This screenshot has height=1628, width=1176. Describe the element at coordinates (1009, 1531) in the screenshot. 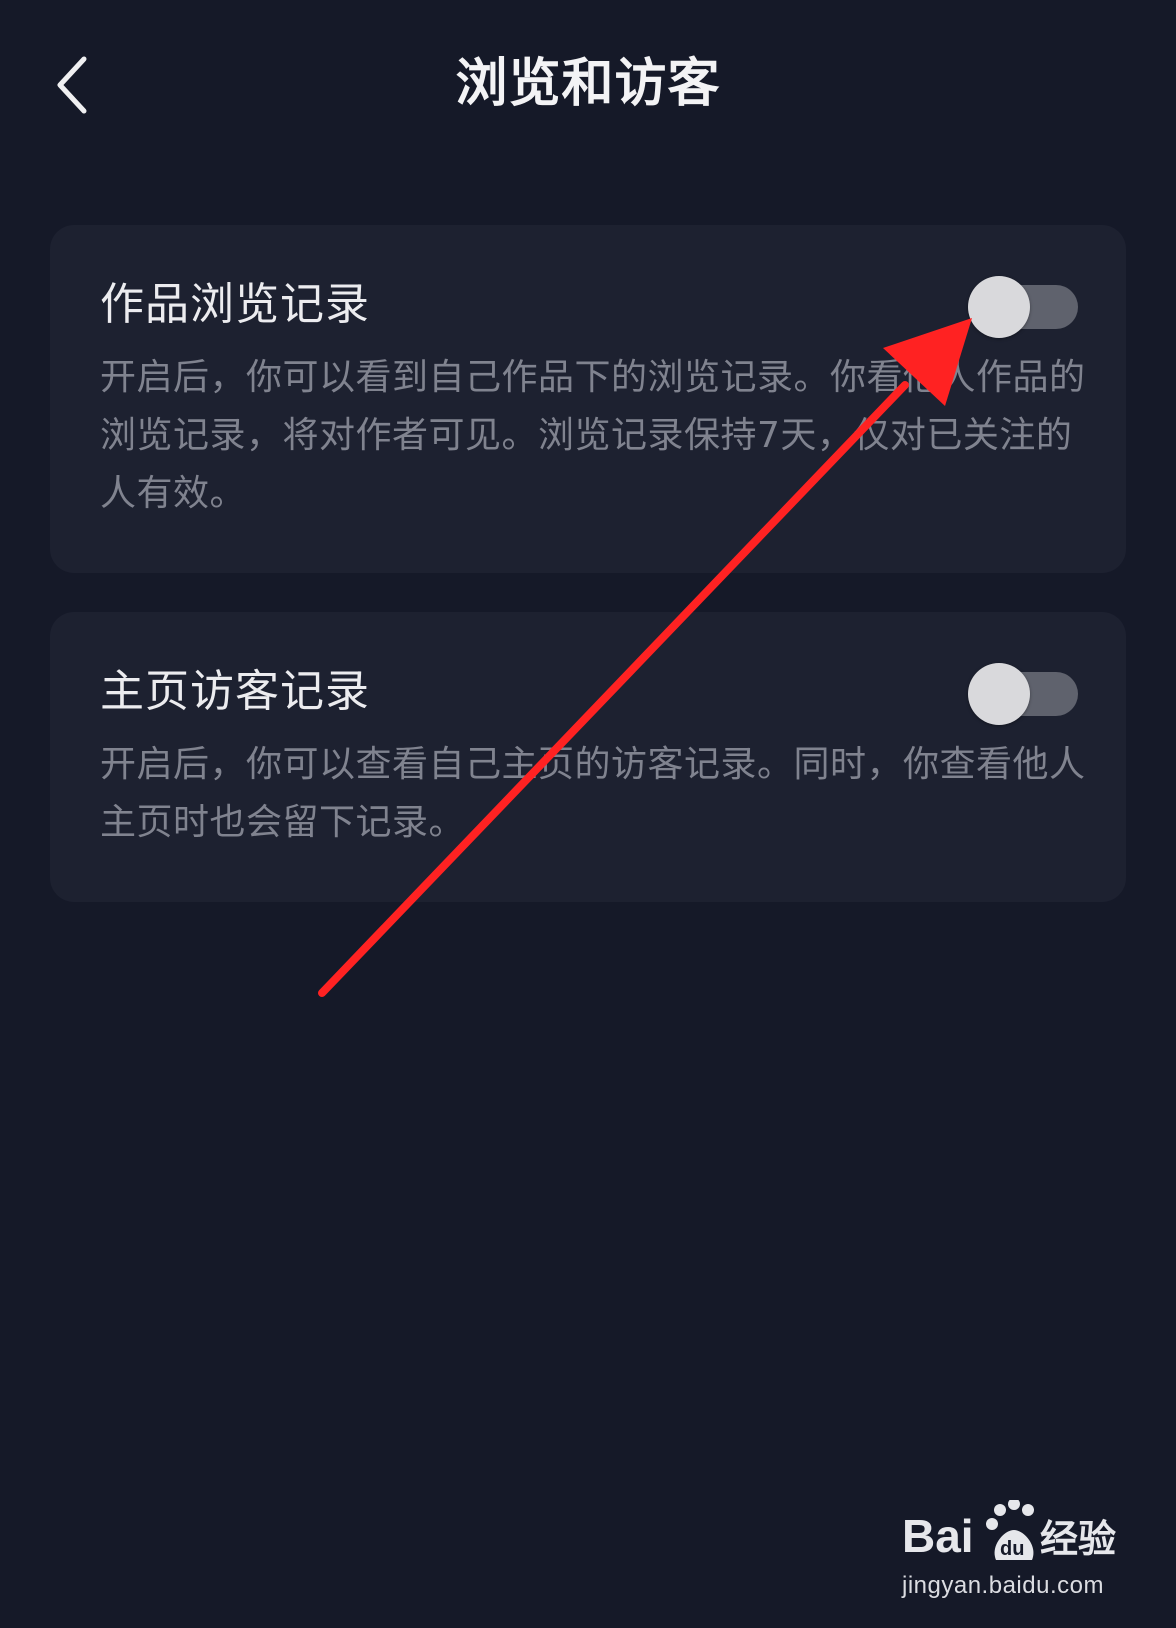

I see `baidu-logo-icon: Bai du 经验` at that location.